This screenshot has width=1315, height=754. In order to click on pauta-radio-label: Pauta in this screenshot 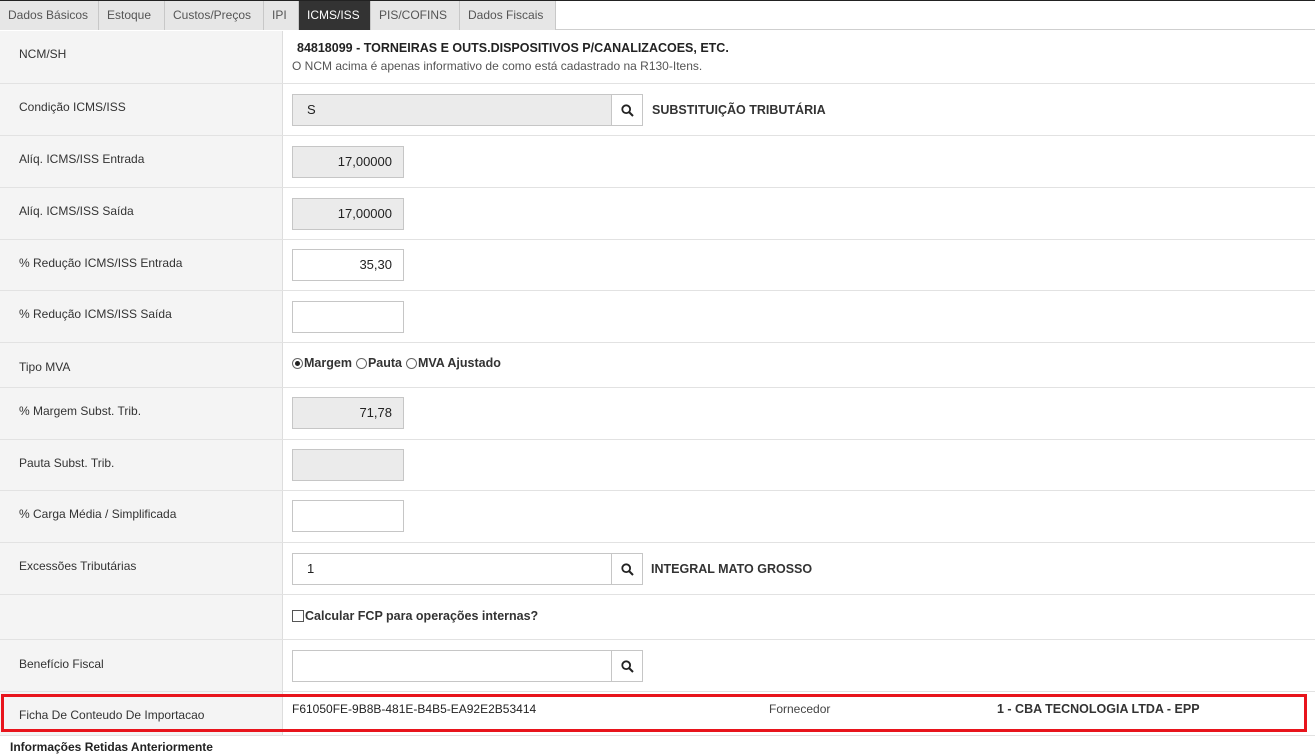, I will do `click(385, 363)`.